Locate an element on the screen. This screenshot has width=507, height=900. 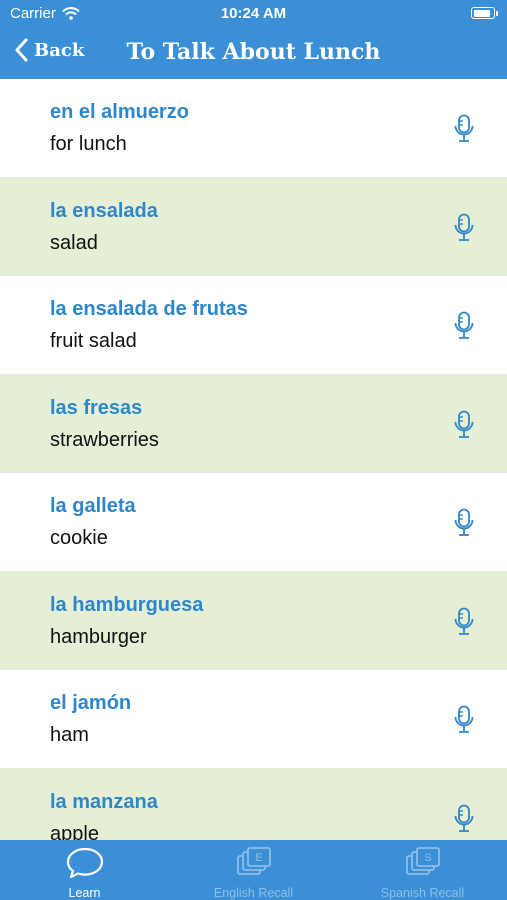
page-title: To Talk About Lunch is located at coordinates (253, 52).